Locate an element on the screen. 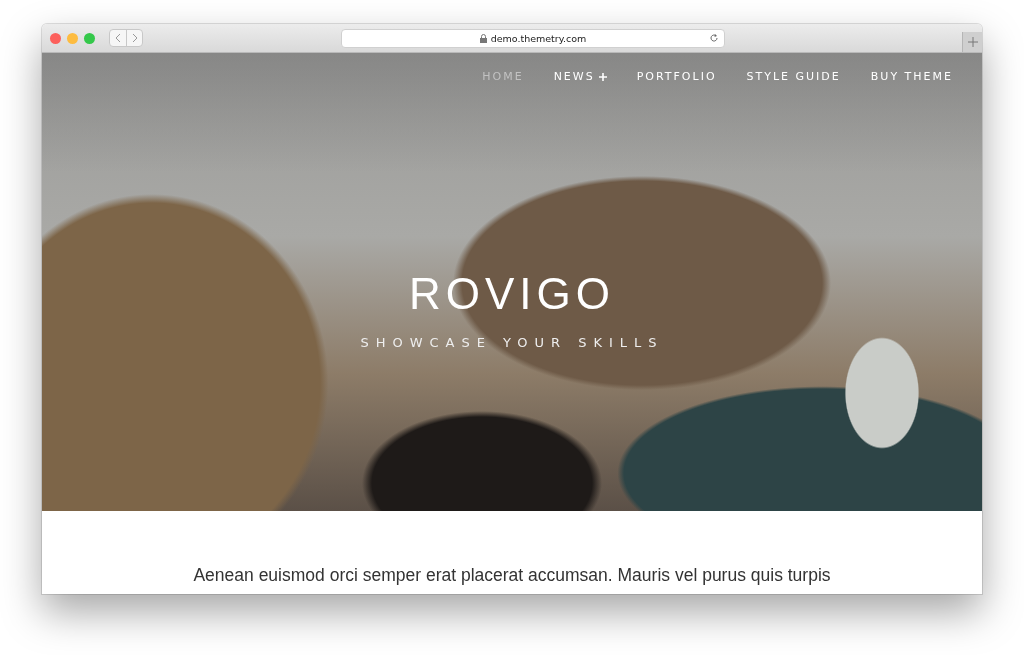 This screenshot has height=655, width=1024. intro-paragraph: Aenean euismod orci semper erat placerat accumsan. Mauris vel purus quis turpis is located at coordinates (512, 576).